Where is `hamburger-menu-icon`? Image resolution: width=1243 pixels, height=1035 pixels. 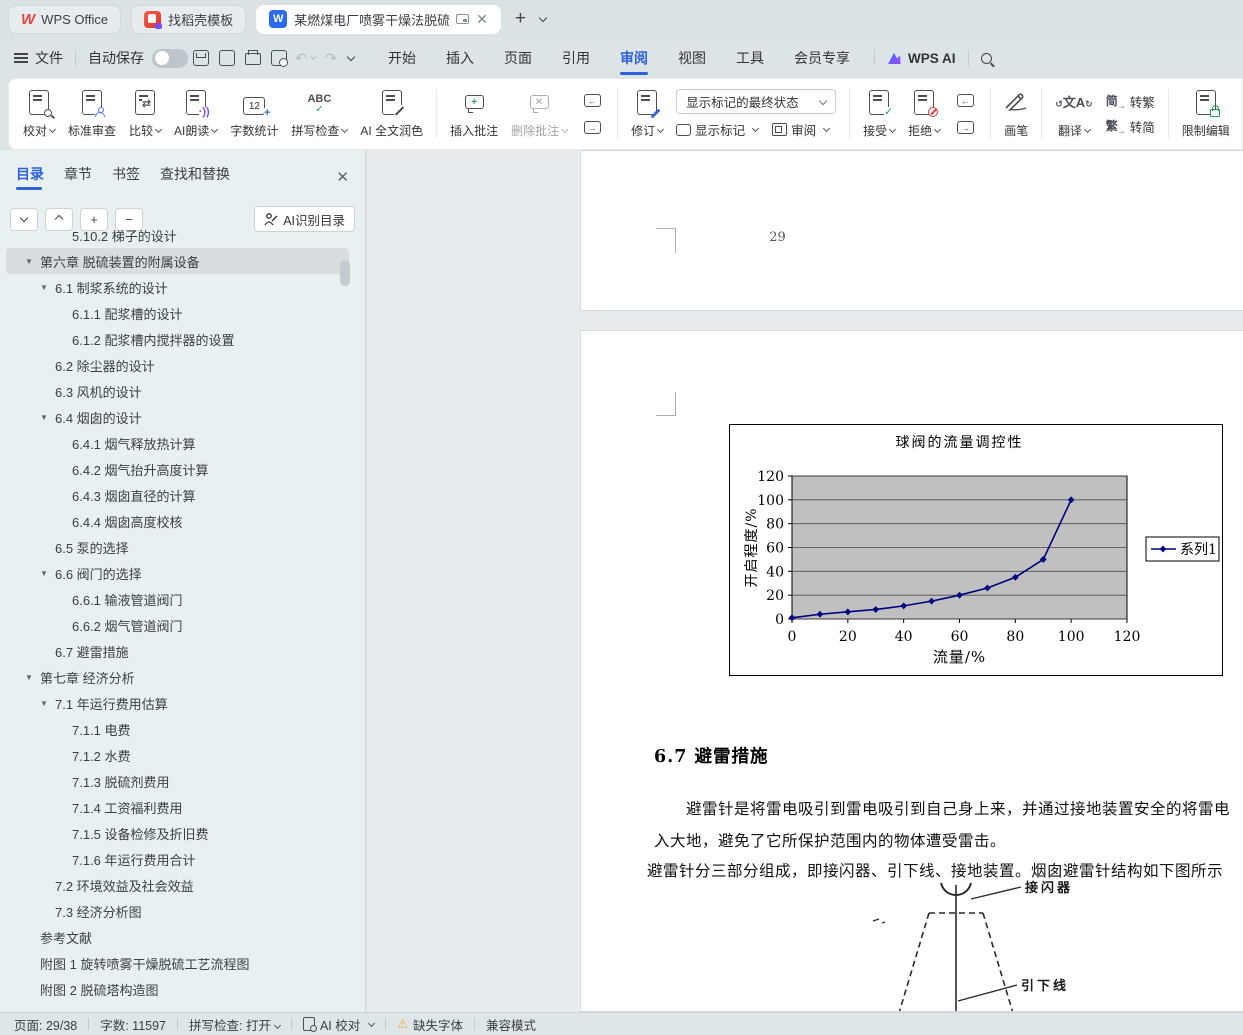
hamburger-menu-icon is located at coordinates (21, 58).